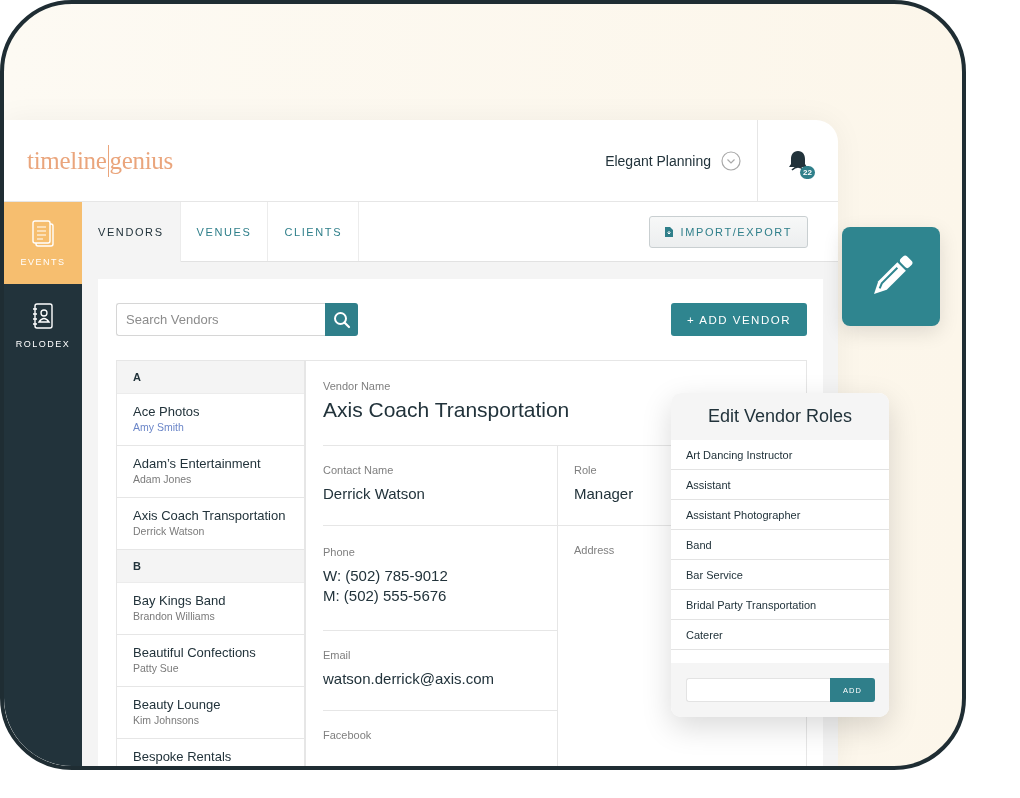 The width and height of the screenshot is (1020, 798). I want to click on search-icon, so click(341, 319).